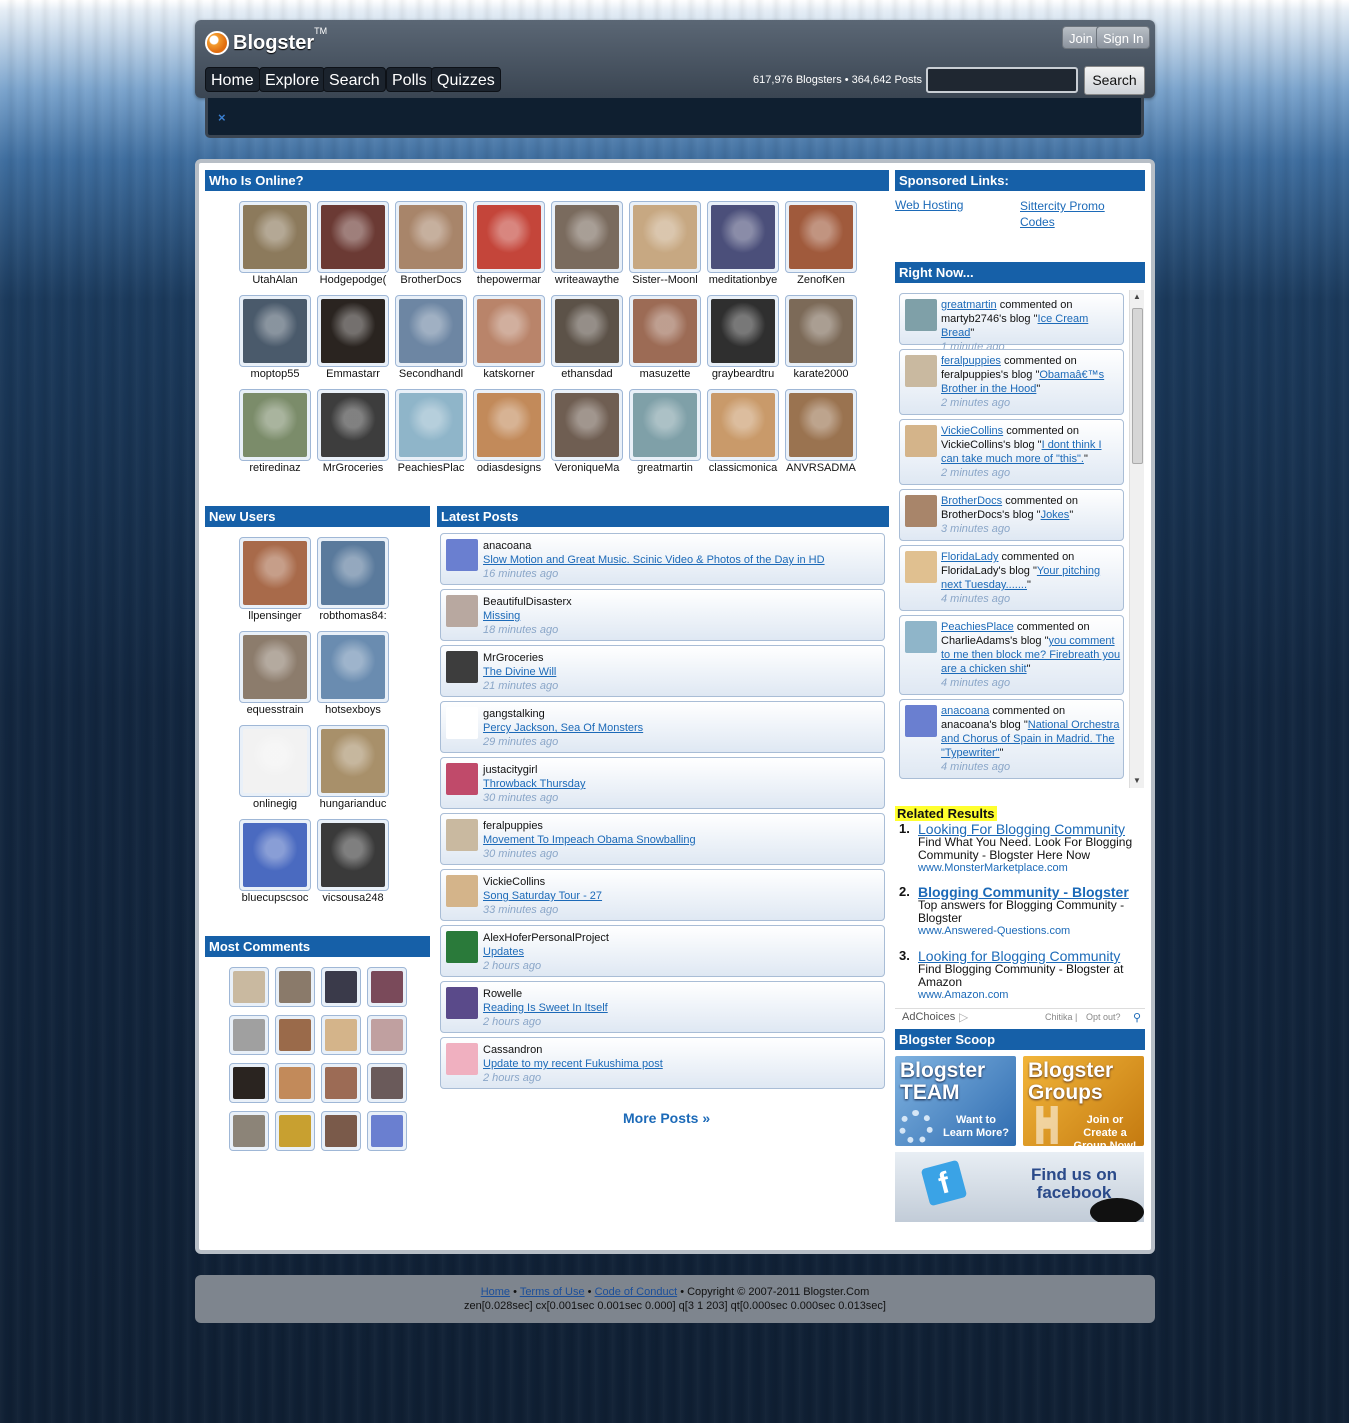 The image size is (1349, 1423). What do you see at coordinates (1137, 296) in the screenshot?
I see `scroll-up-icon: ▲` at bounding box center [1137, 296].